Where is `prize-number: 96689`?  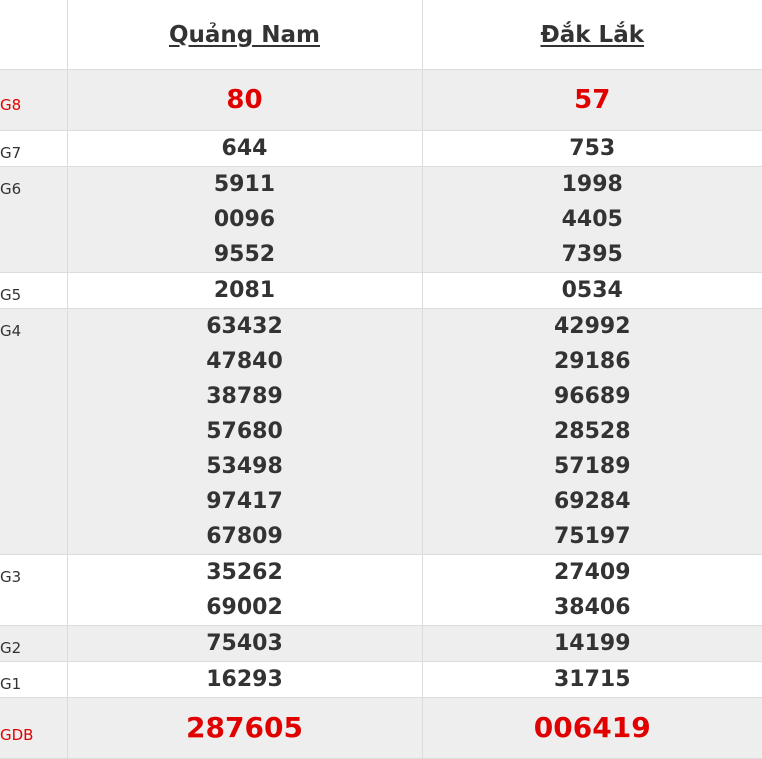 prize-number: 96689 is located at coordinates (592, 396).